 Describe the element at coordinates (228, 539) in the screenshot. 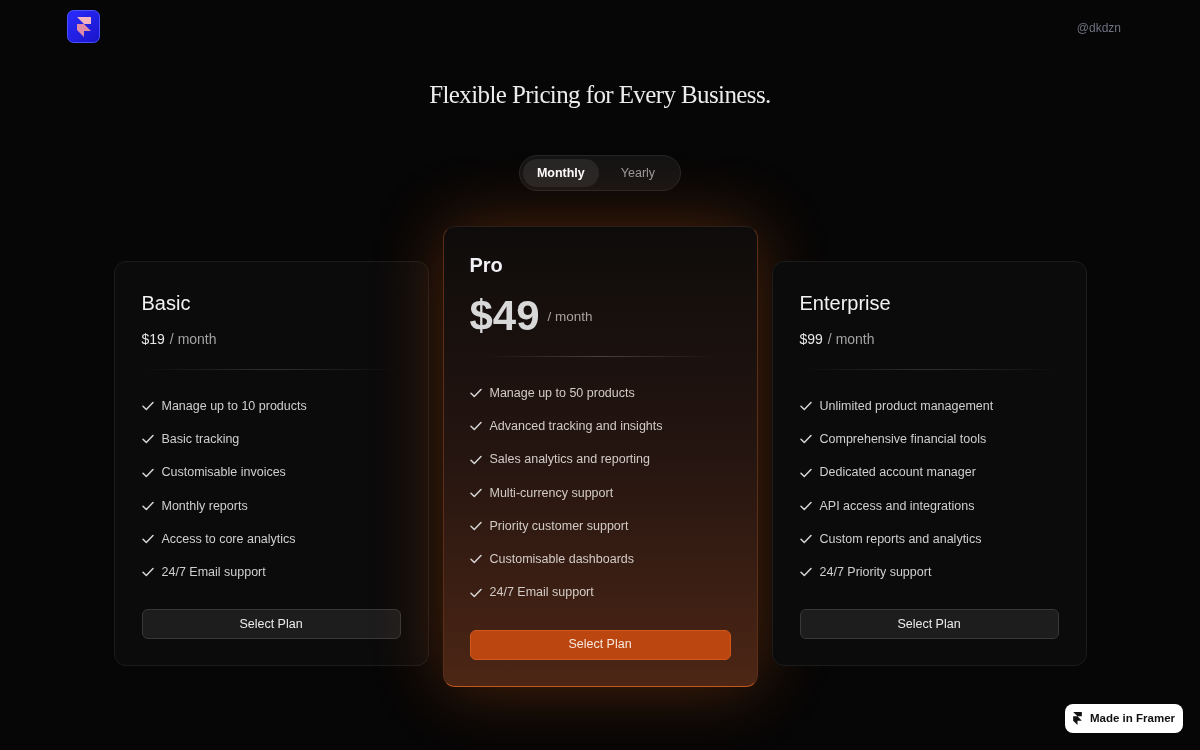

I see `feature-text: Access to core analytics` at that location.